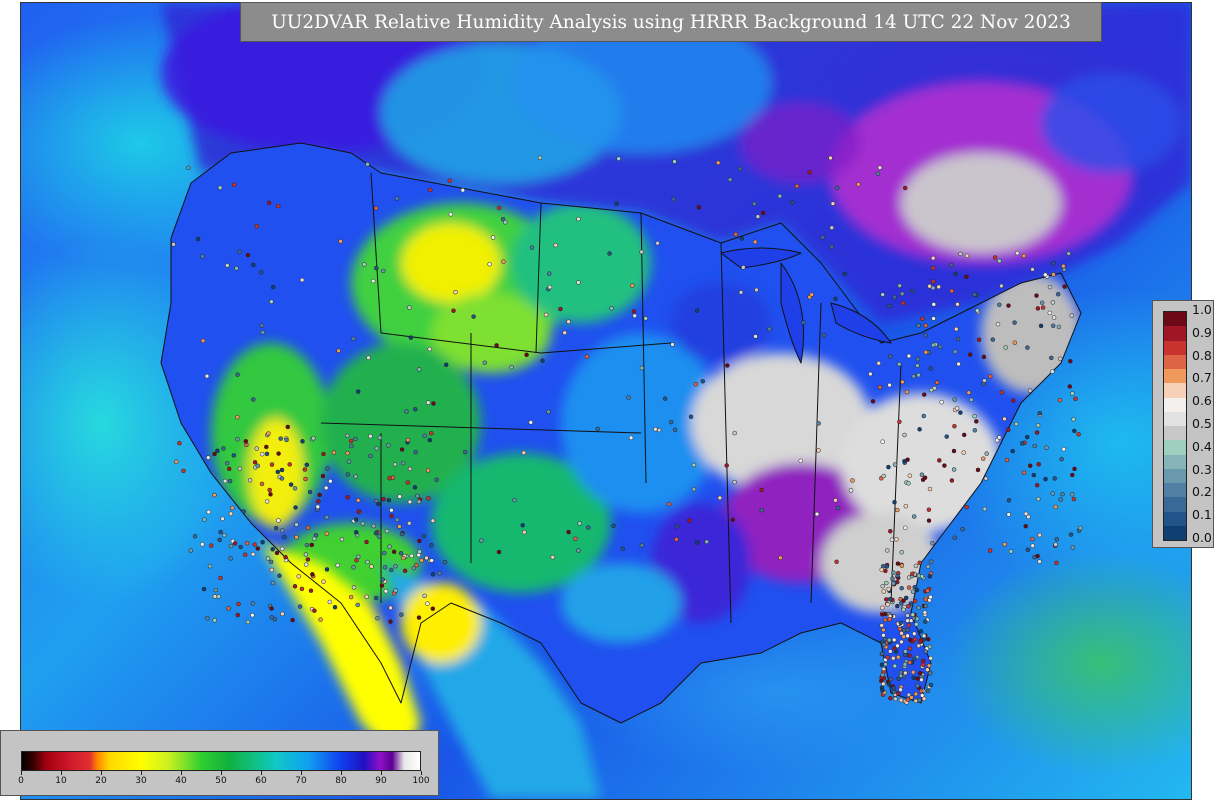  I want to click on colorbar-tick-label: 0.3, so click(1202, 469).